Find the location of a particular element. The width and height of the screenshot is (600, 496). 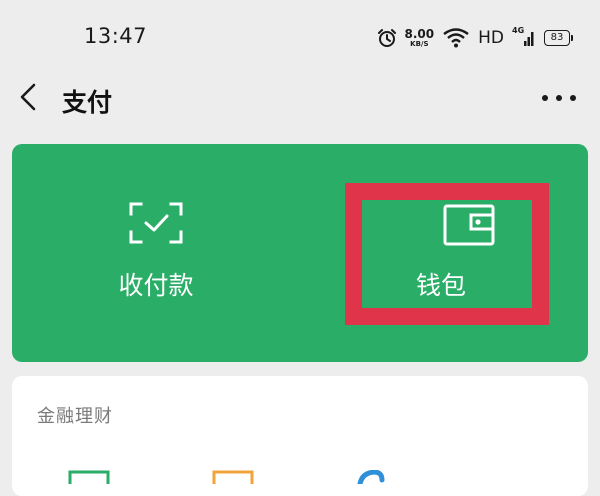

status-icons: 8.00 KB/S HD 4G 83 is located at coordinates (475, 38).